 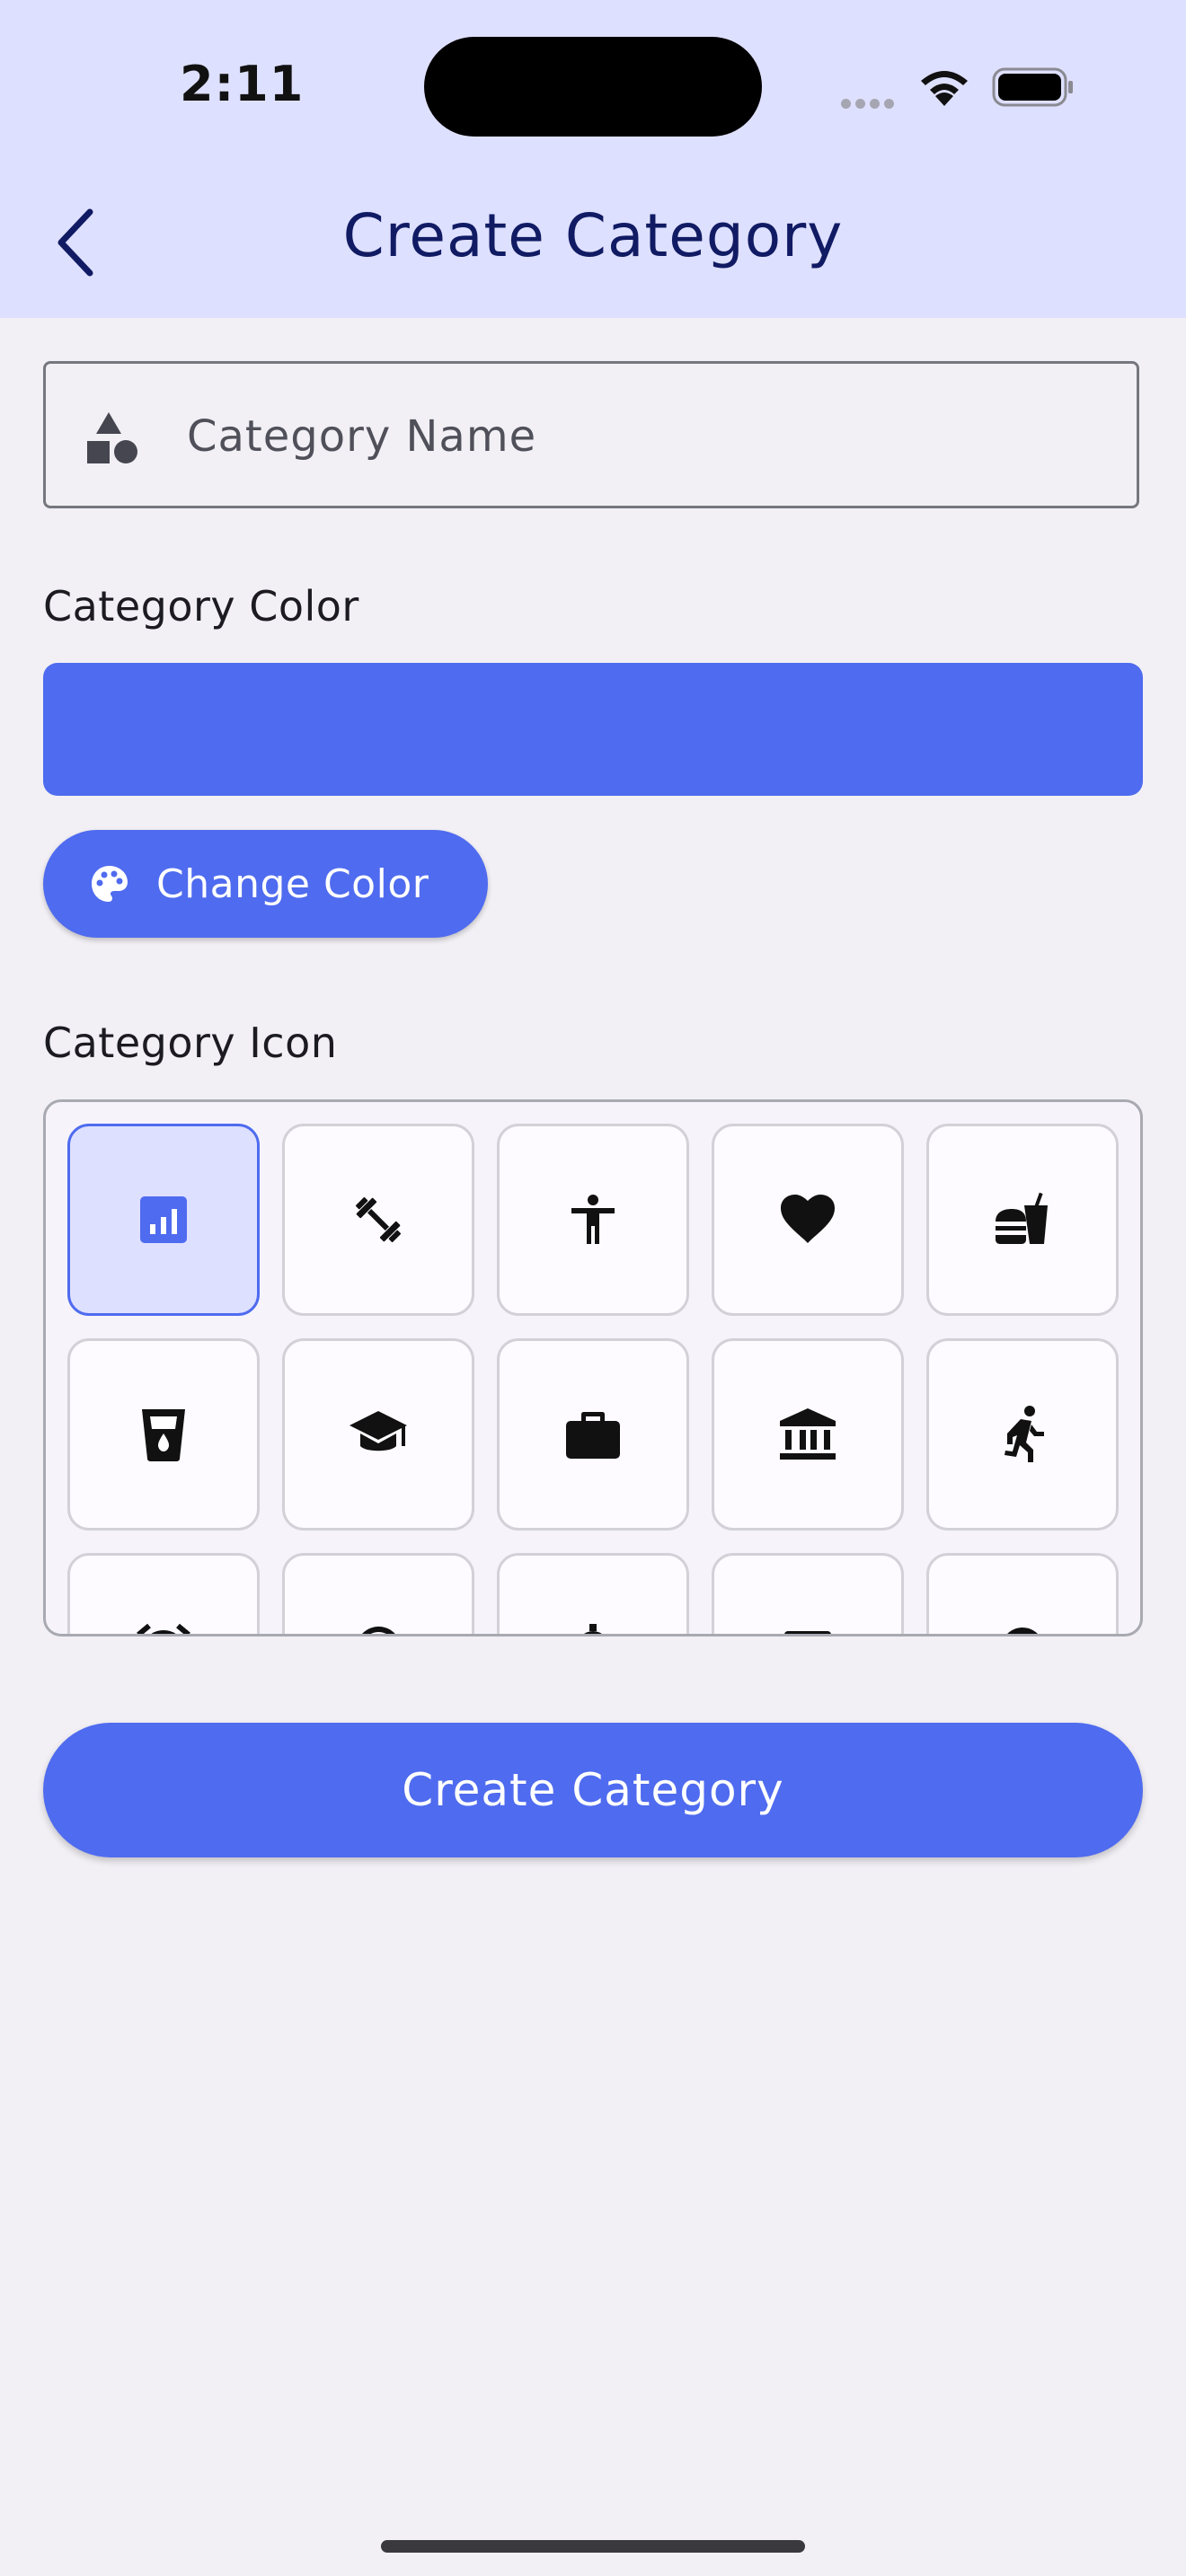 What do you see at coordinates (593, 1790) in the screenshot?
I see `create-category-button: Create Category` at bounding box center [593, 1790].